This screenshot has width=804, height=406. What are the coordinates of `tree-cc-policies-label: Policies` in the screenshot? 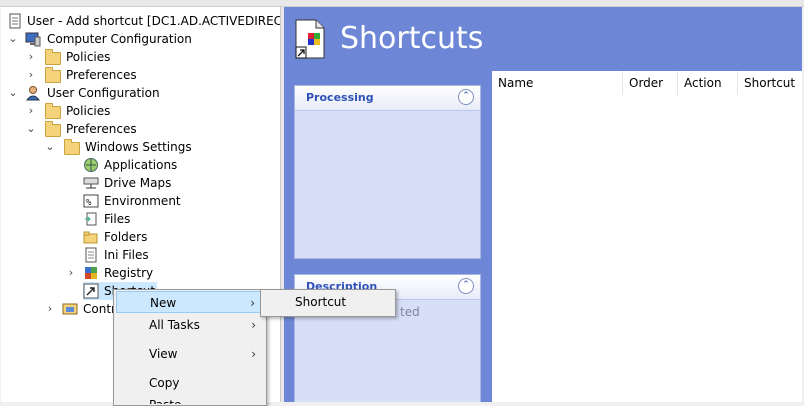 It's located at (88, 57).